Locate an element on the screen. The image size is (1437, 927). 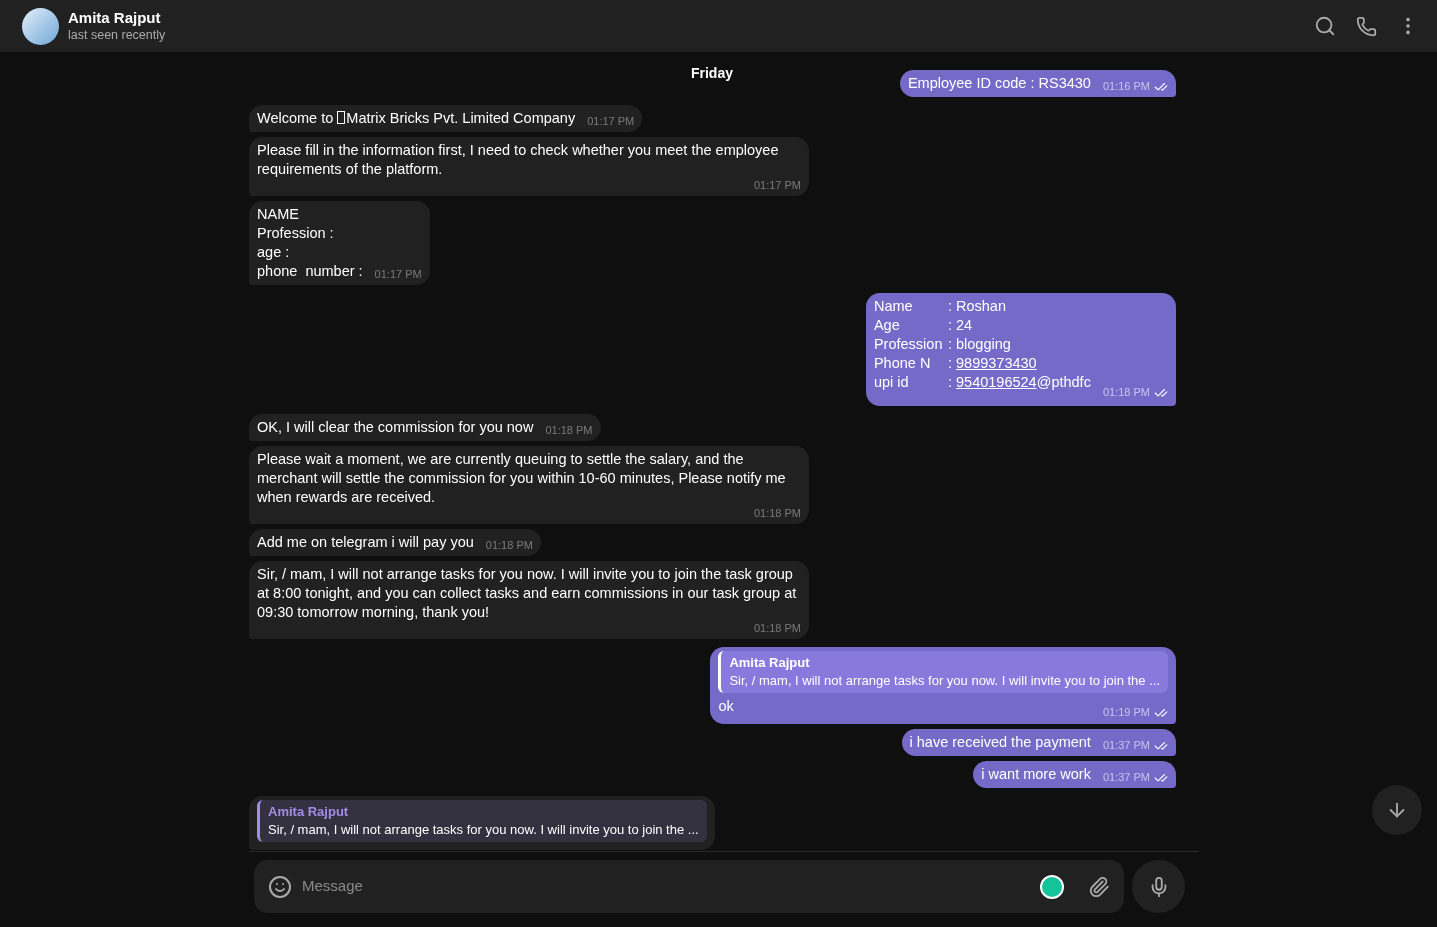
emoji-icon is located at coordinates (280, 886).